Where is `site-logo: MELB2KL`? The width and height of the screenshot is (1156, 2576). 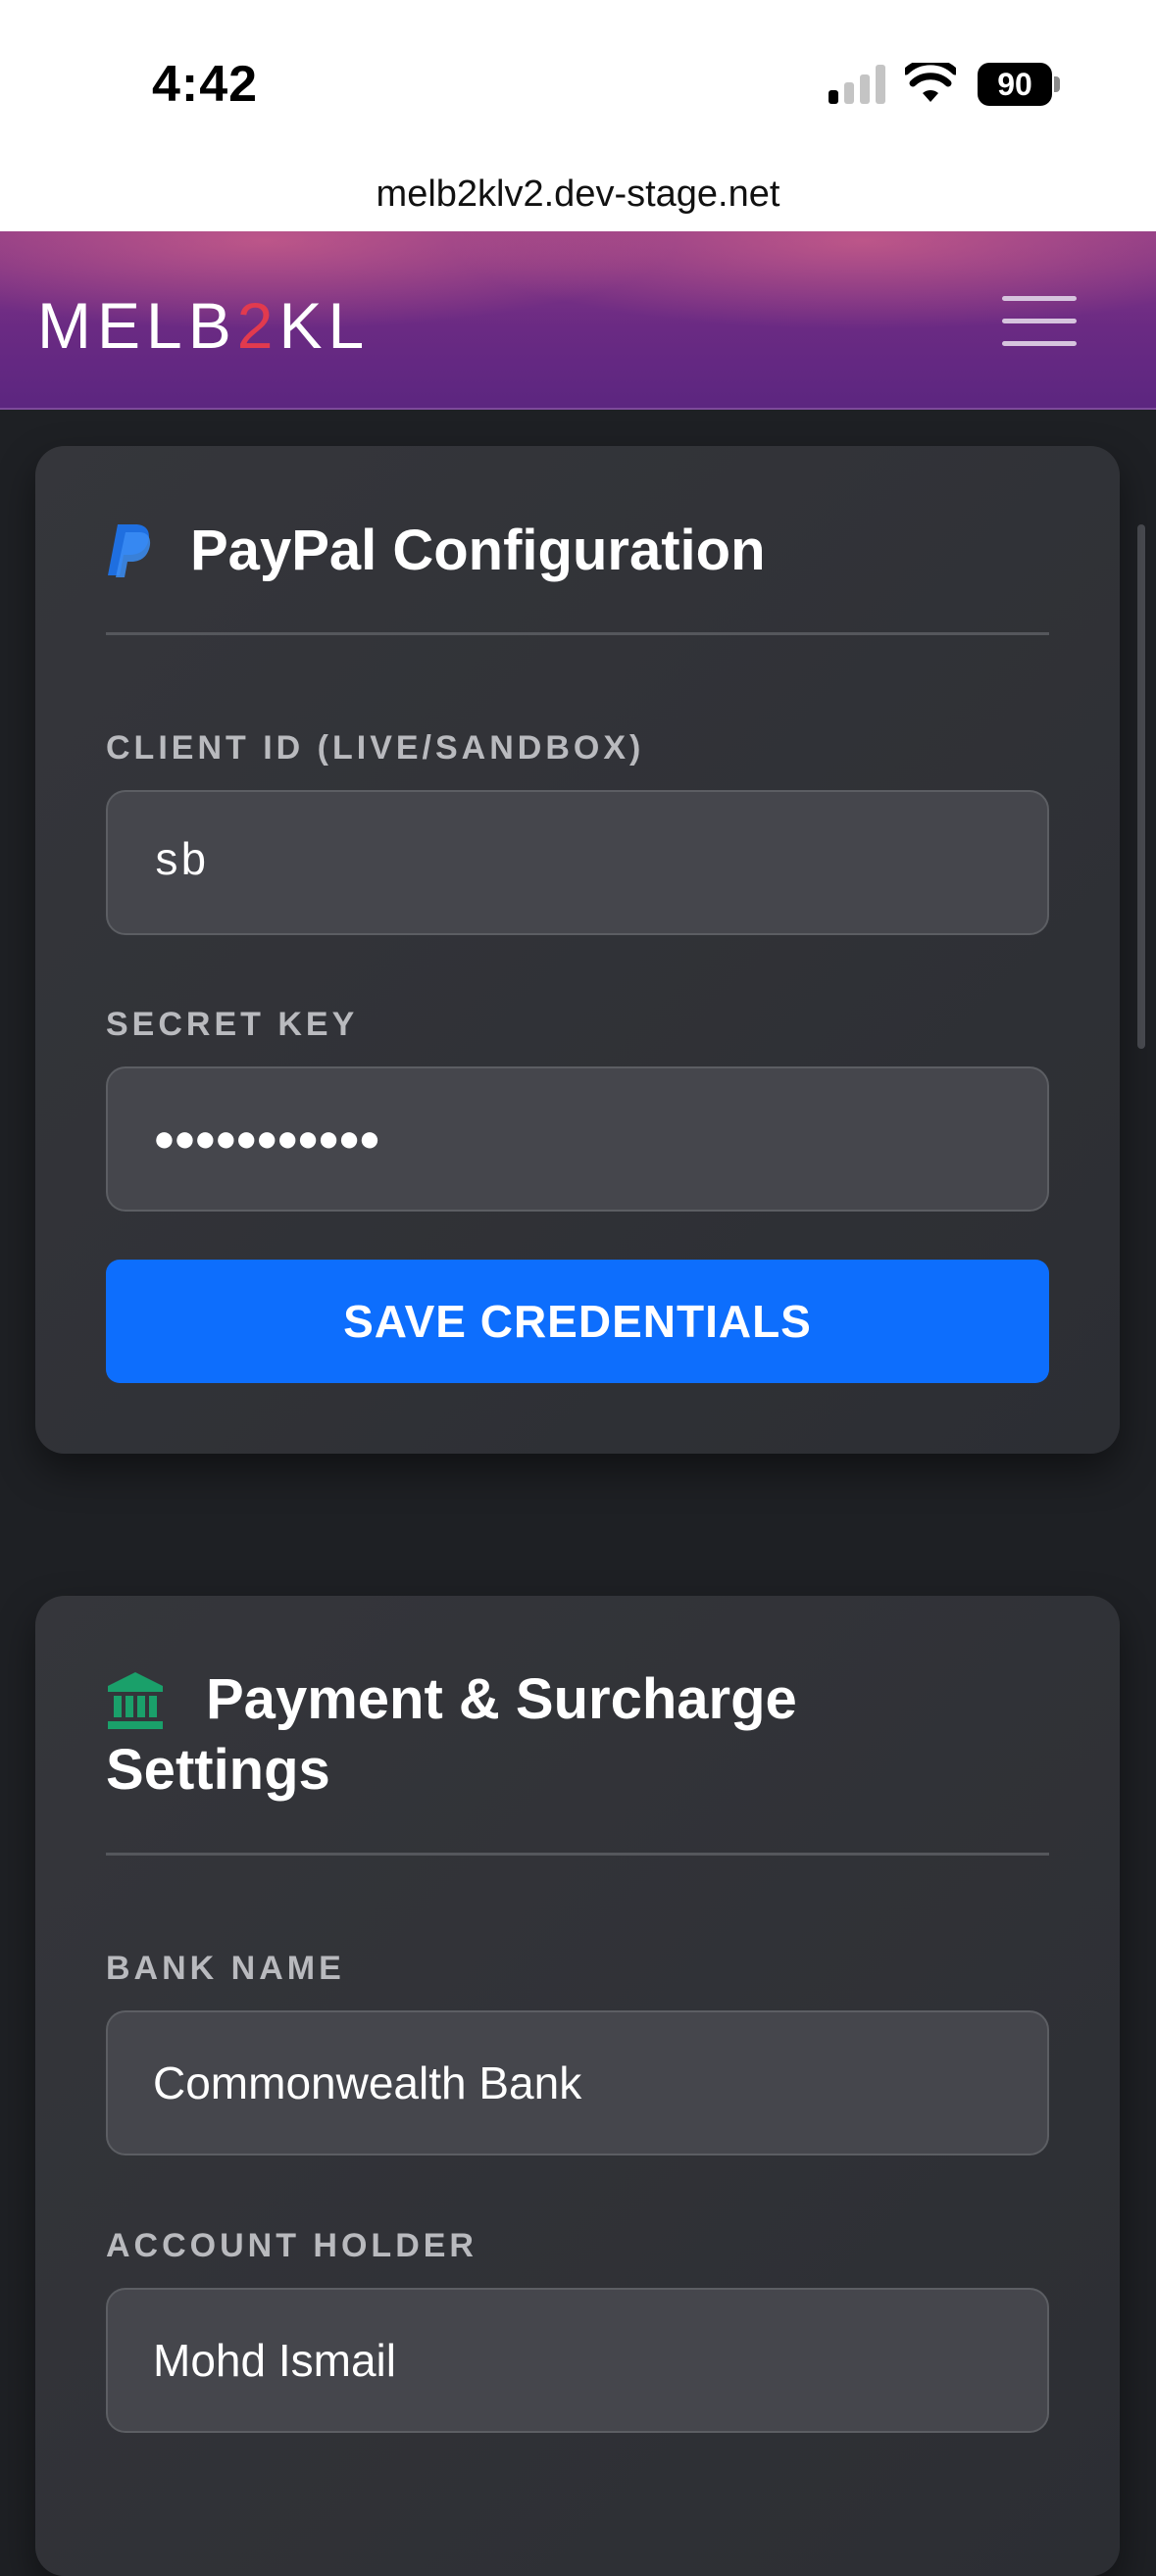
site-logo: MELB2KL is located at coordinates (203, 325).